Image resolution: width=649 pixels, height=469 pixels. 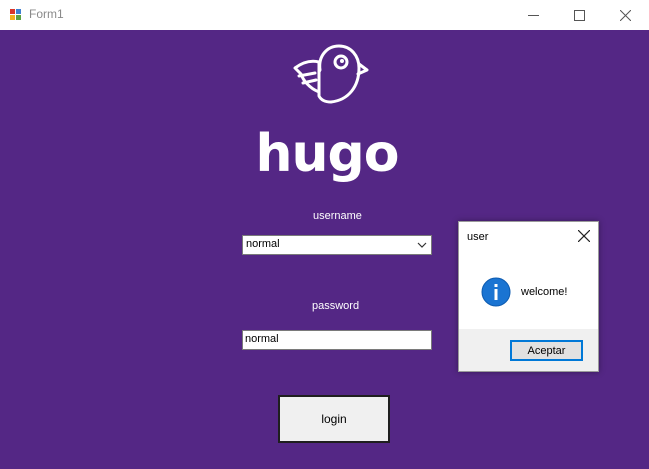 What do you see at coordinates (336, 306) in the screenshot?
I see `password-label: password` at bounding box center [336, 306].